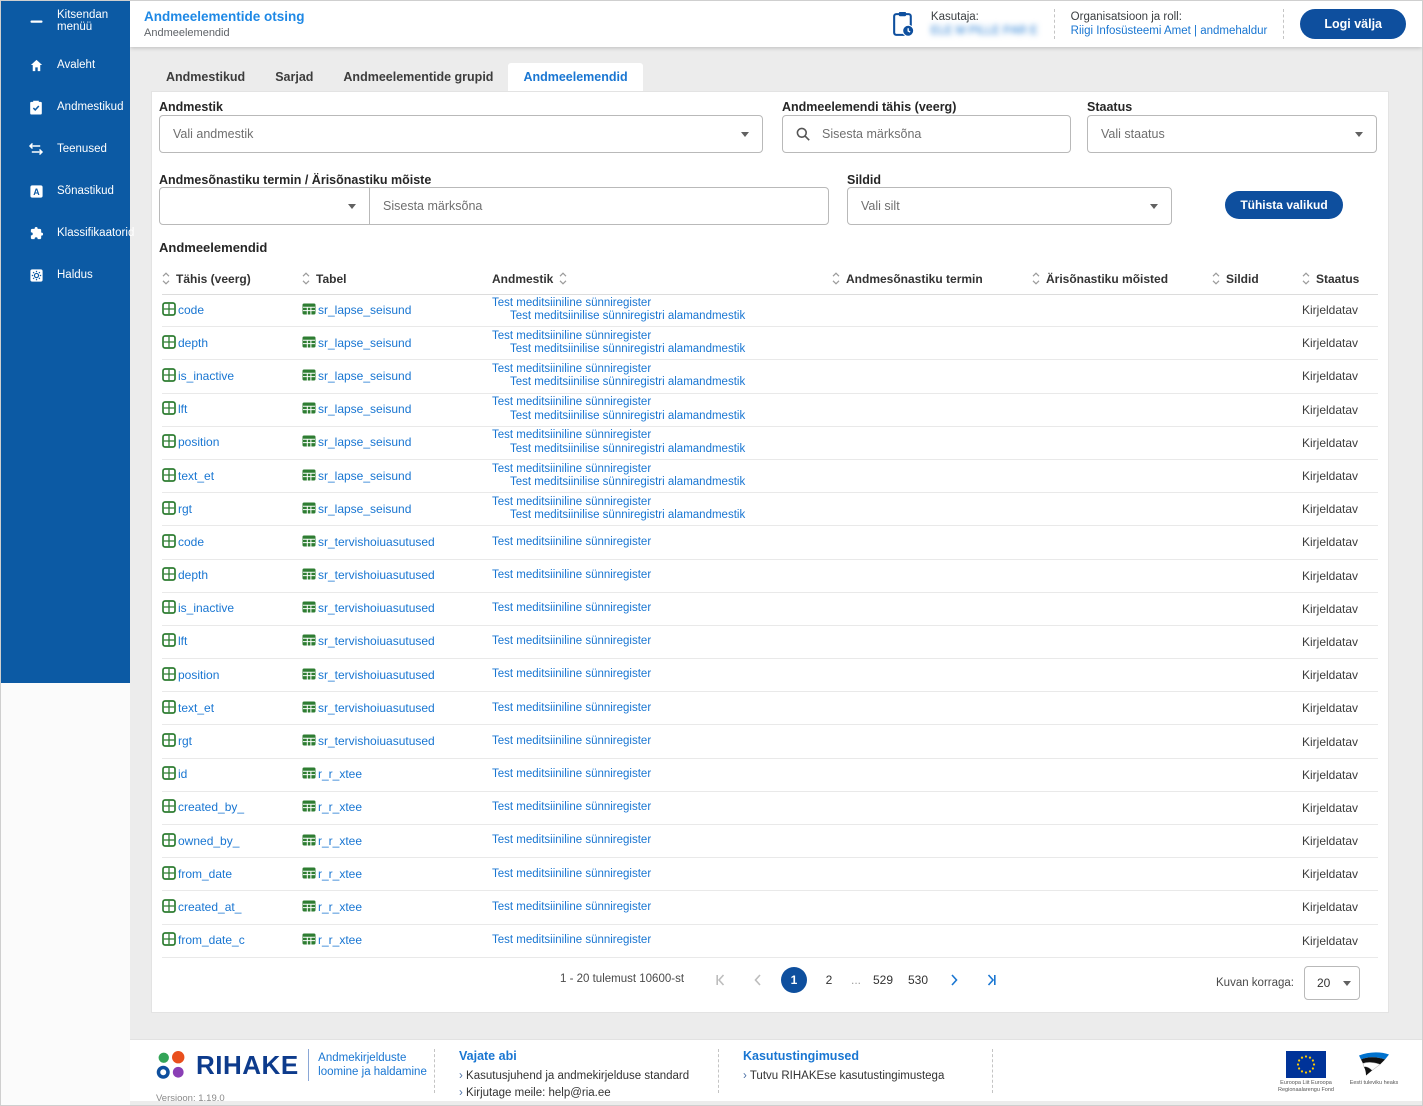 This screenshot has width=1423, height=1106. Describe the element at coordinates (1335, 279) in the screenshot. I see `column-header-staatus: Staatus` at that location.